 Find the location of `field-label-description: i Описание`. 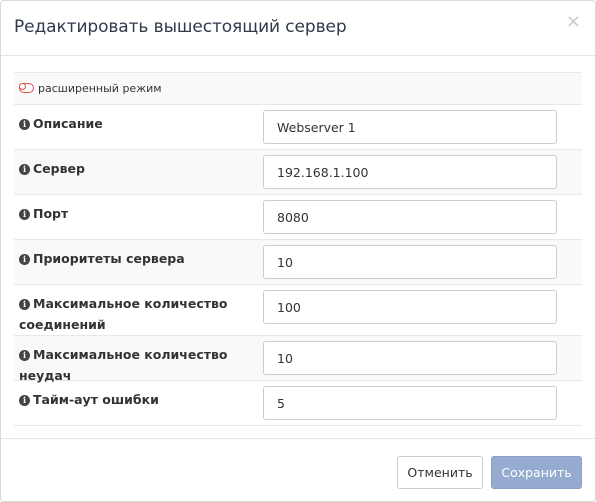

field-label-description: i Описание is located at coordinates (136, 123).